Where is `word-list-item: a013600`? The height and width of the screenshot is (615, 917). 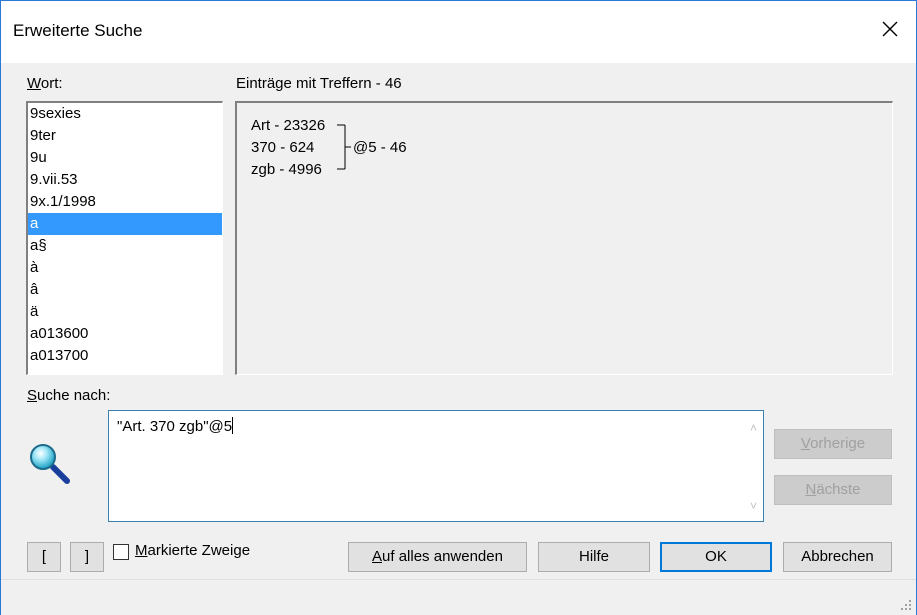
word-list-item: a013600 is located at coordinates (125, 334).